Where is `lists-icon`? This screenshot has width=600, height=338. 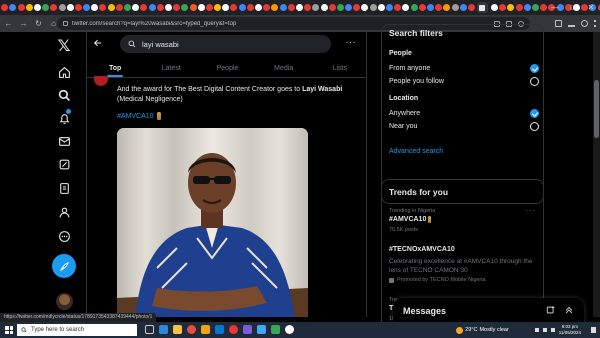
lists-icon is located at coordinates (64, 188).